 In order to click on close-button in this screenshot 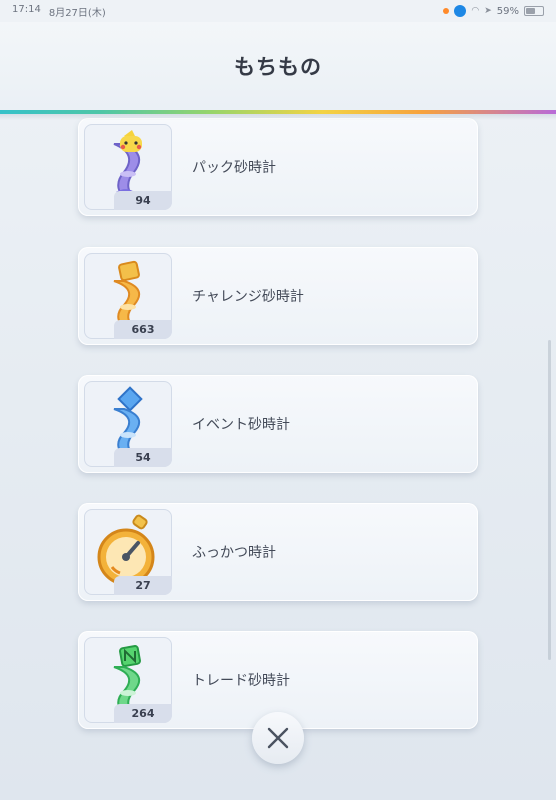, I will do `click(278, 738)`.